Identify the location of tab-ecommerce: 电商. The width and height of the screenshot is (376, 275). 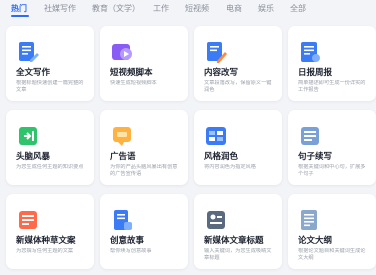
(234, 9).